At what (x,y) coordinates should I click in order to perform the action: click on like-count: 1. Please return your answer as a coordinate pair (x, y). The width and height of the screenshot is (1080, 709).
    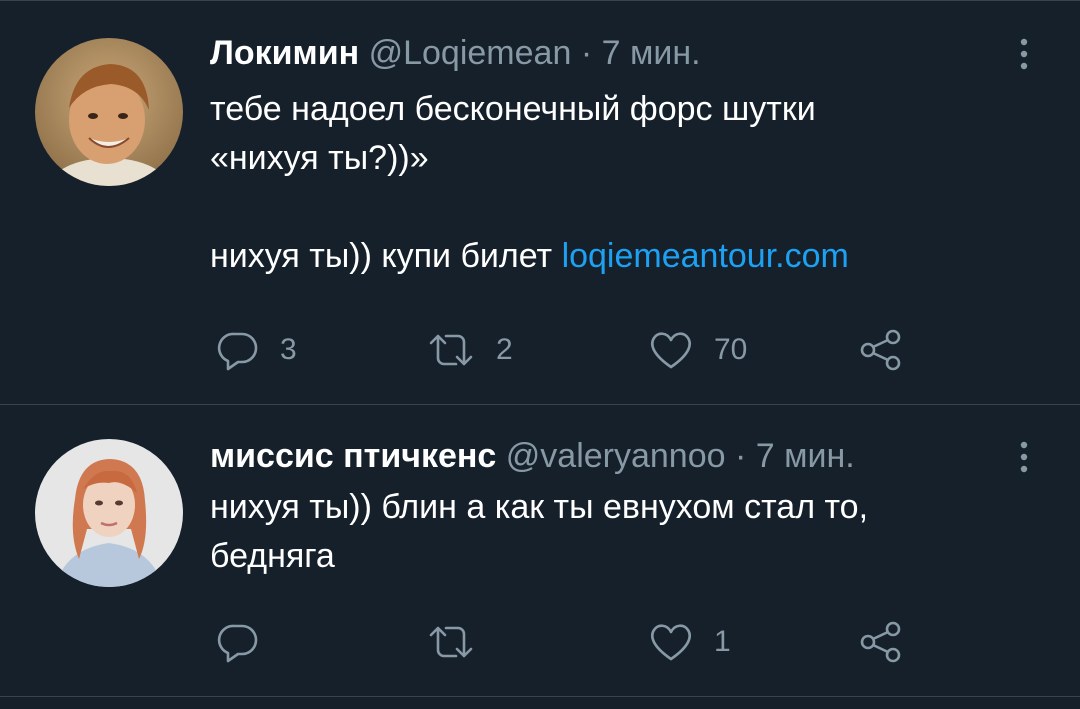
    Looking at the image, I should click on (722, 641).